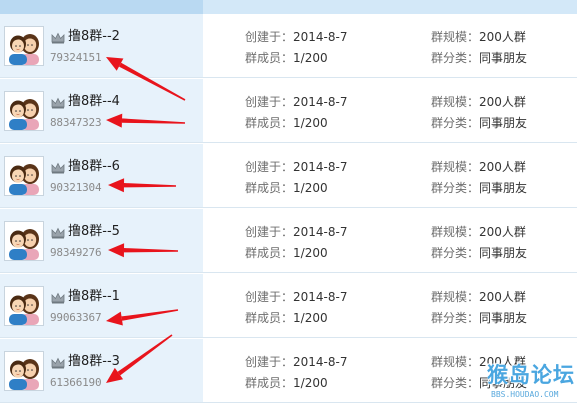 The image size is (577, 403). Describe the element at coordinates (76, 122) in the screenshot. I see `group-id: 88347323` at that location.